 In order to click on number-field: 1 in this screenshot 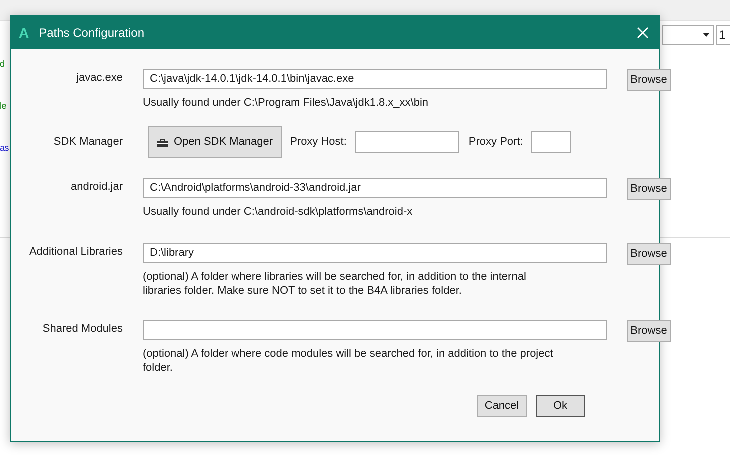, I will do `click(723, 35)`.